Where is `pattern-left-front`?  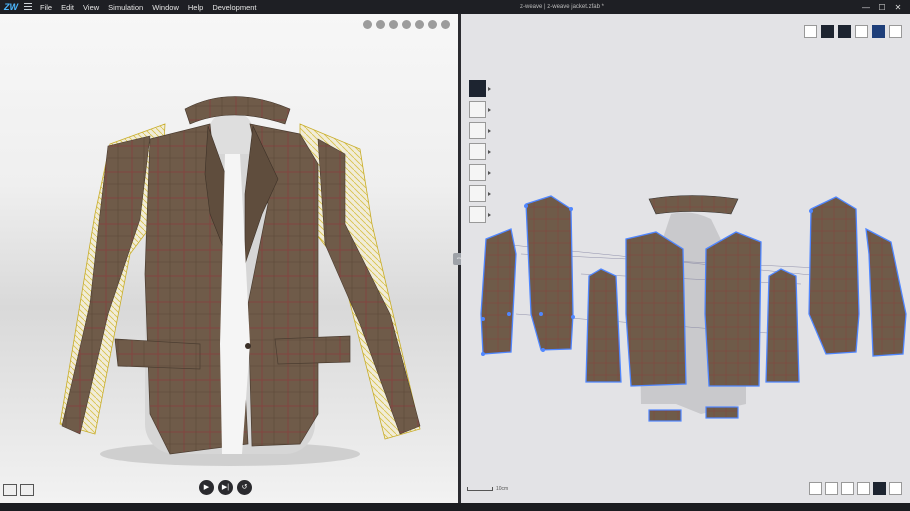
pattern-left-front is located at coordinates (656, 309).